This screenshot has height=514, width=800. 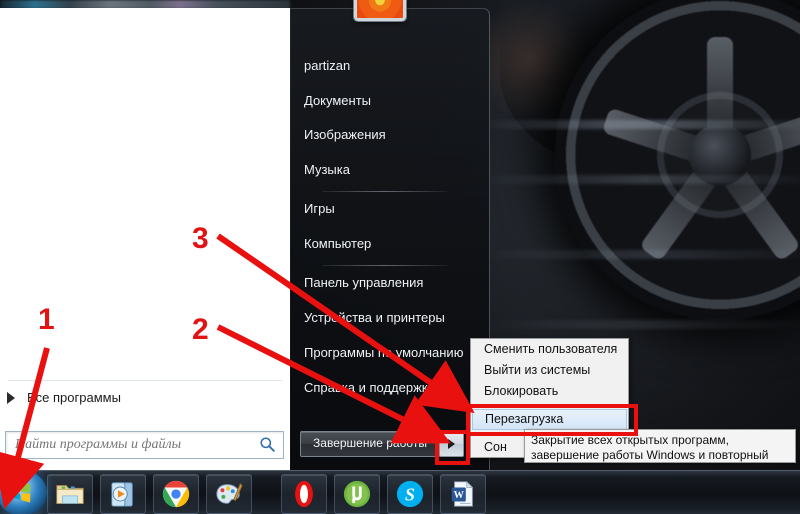 I want to click on annotation-number-1: 1, so click(x=46, y=319).